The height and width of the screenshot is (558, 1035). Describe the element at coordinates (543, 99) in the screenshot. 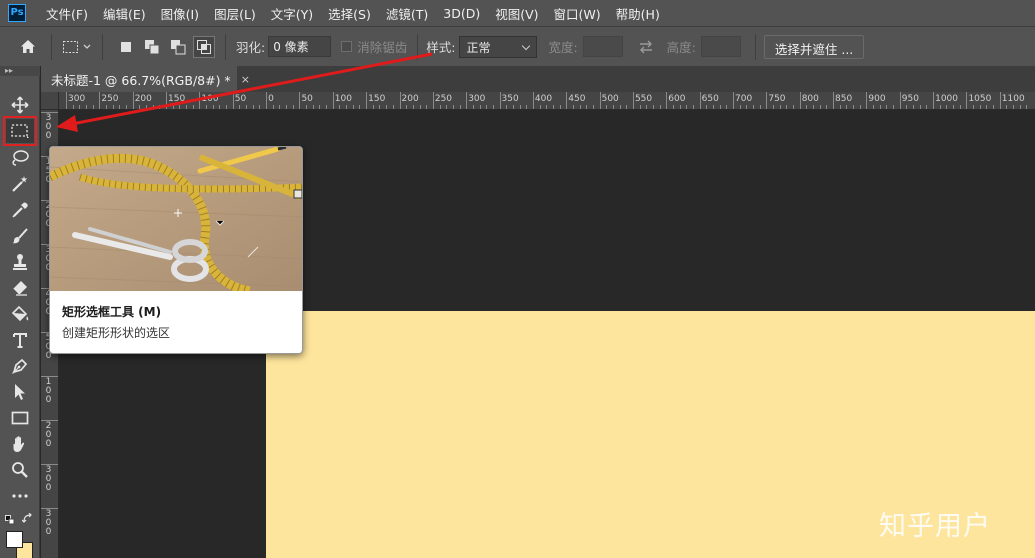

I see `ruler-label: 400` at that location.